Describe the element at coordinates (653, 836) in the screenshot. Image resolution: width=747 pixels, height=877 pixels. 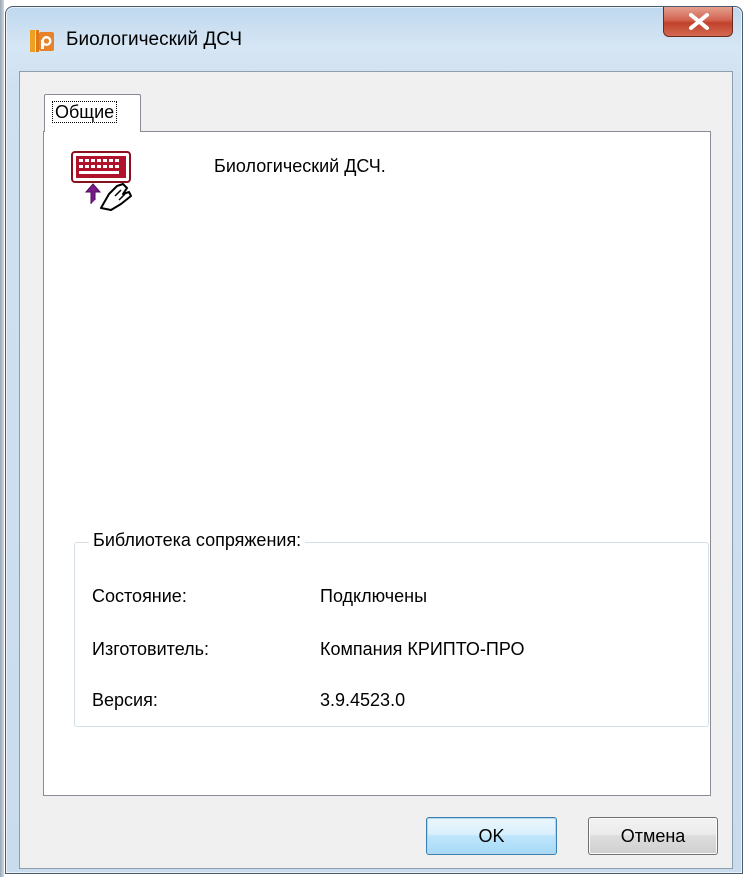
I see `cancel-button: Отмена` at that location.